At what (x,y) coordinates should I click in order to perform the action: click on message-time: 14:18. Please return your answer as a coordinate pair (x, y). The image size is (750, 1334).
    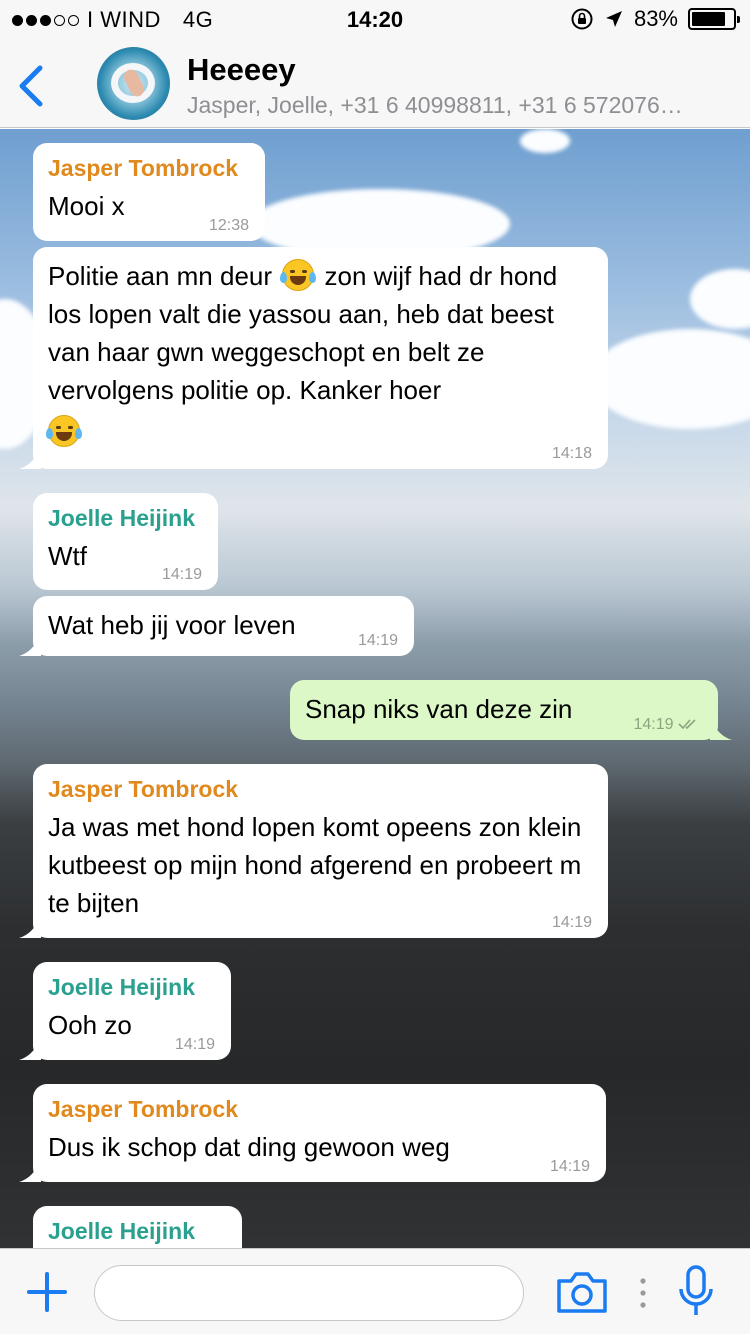
    Looking at the image, I should click on (571, 453).